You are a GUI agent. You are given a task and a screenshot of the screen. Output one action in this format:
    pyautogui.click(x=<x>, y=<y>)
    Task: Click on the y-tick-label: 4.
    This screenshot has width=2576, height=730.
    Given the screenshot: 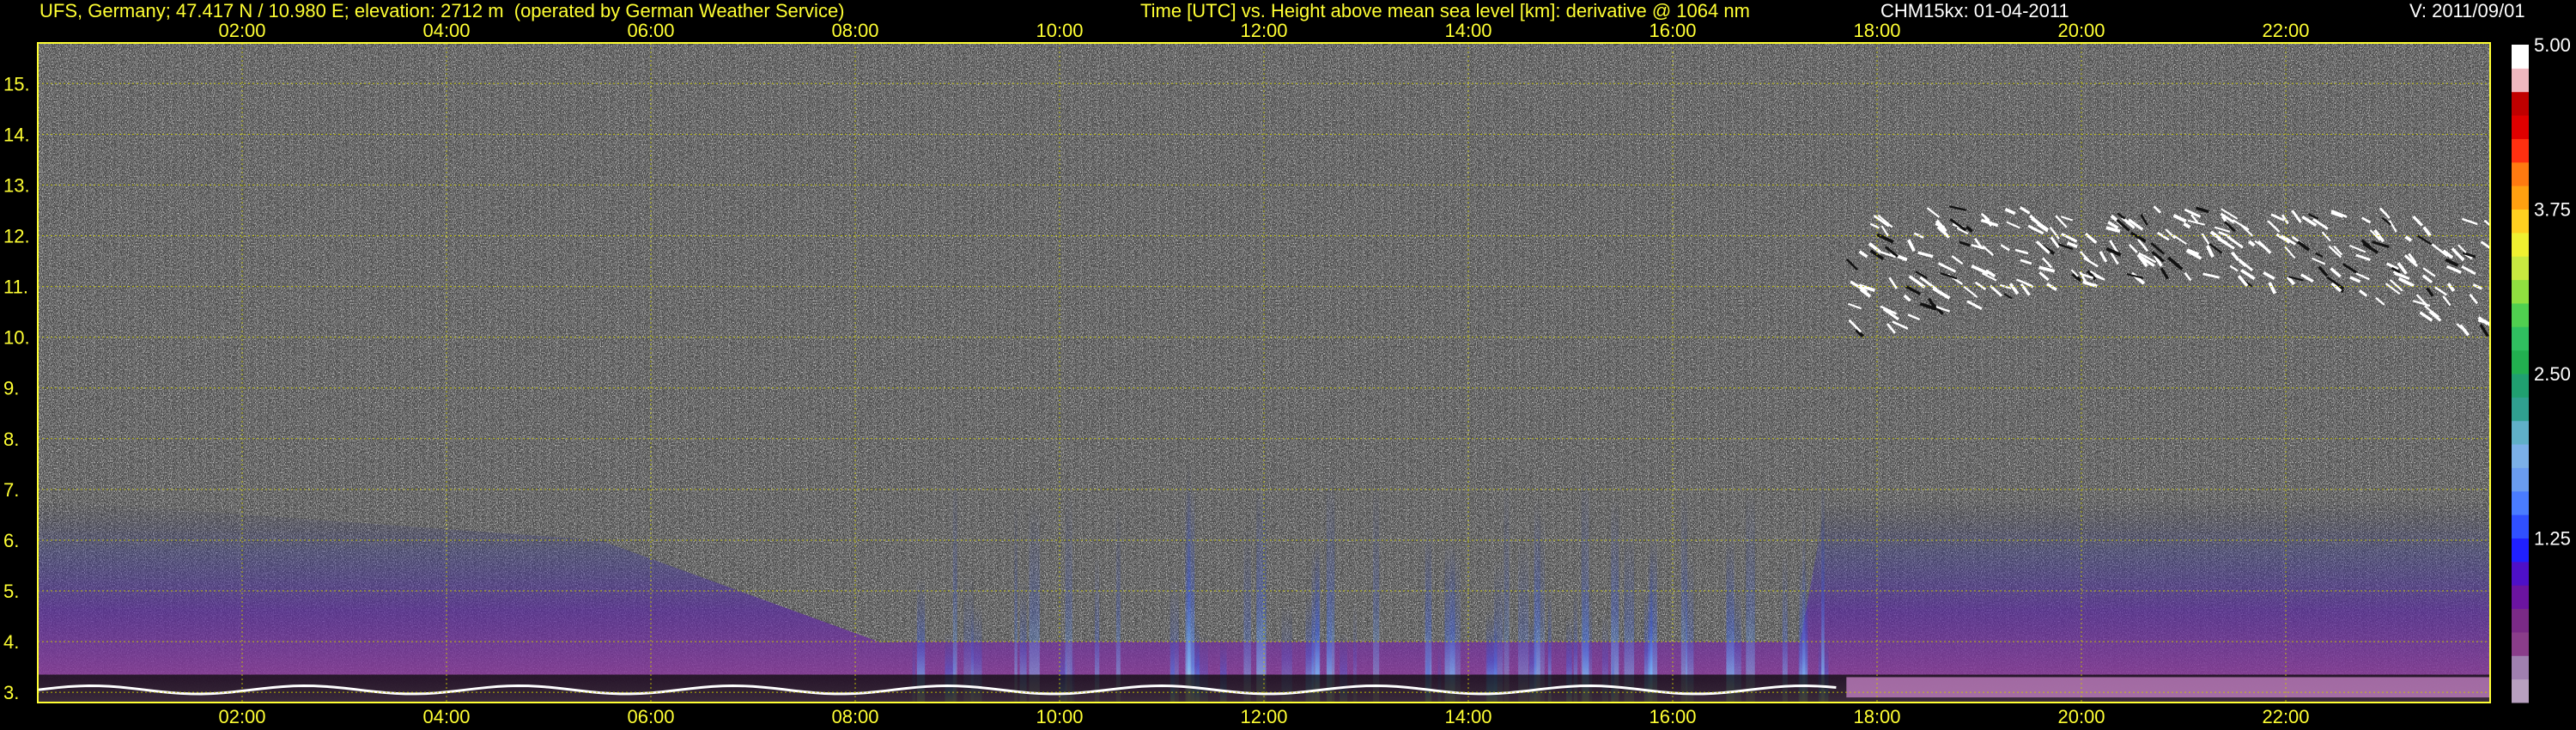 What is the action you would take?
    pyautogui.click(x=11, y=642)
    